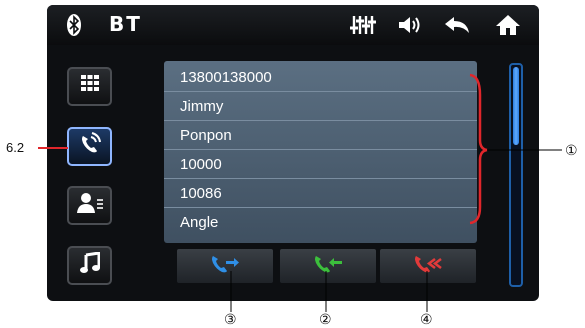  Describe the element at coordinates (230, 319) in the screenshot. I see `callout-btn1-label: ③` at that location.